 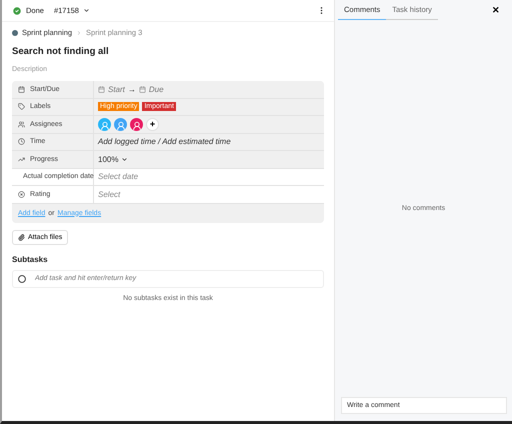 What do you see at coordinates (496, 10) in the screenshot?
I see `close-button: ✕` at bounding box center [496, 10].